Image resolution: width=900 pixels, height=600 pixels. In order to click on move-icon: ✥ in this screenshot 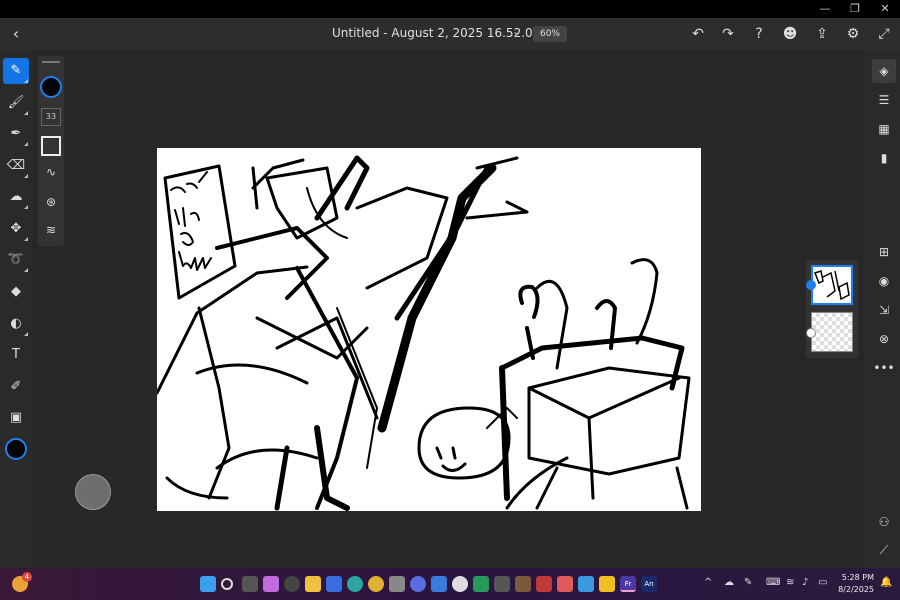, I will do `click(16, 228)`.